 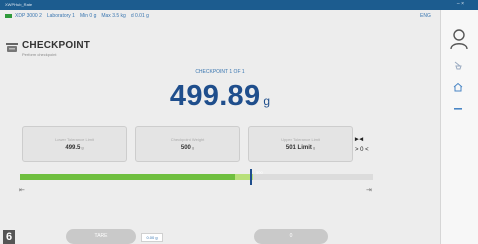 I want to click on weight-value: 499.89, so click(x=215, y=96).